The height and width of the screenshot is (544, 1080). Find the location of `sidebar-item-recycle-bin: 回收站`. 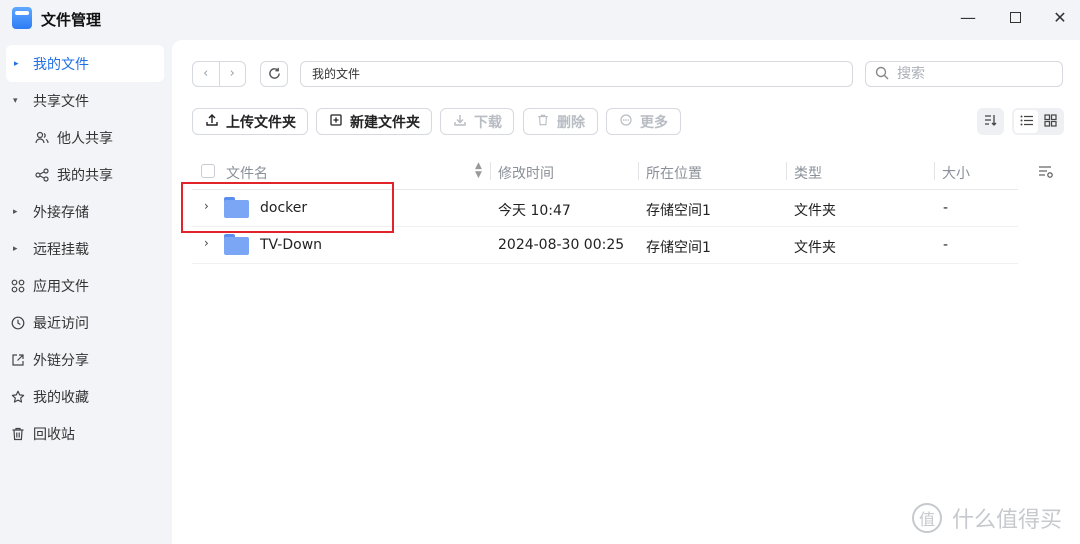

sidebar-item-recycle-bin: 回收站 is located at coordinates (85, 433).